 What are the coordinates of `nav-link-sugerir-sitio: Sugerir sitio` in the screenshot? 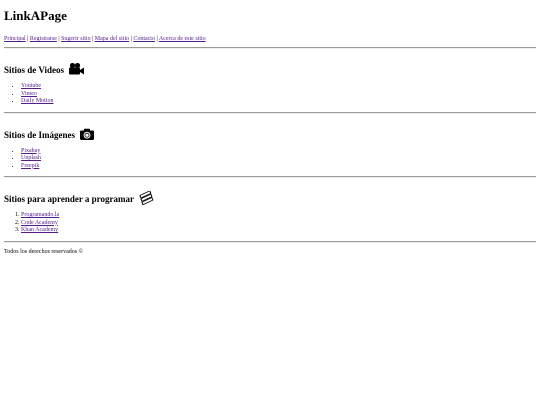 It's located at (76, 39).